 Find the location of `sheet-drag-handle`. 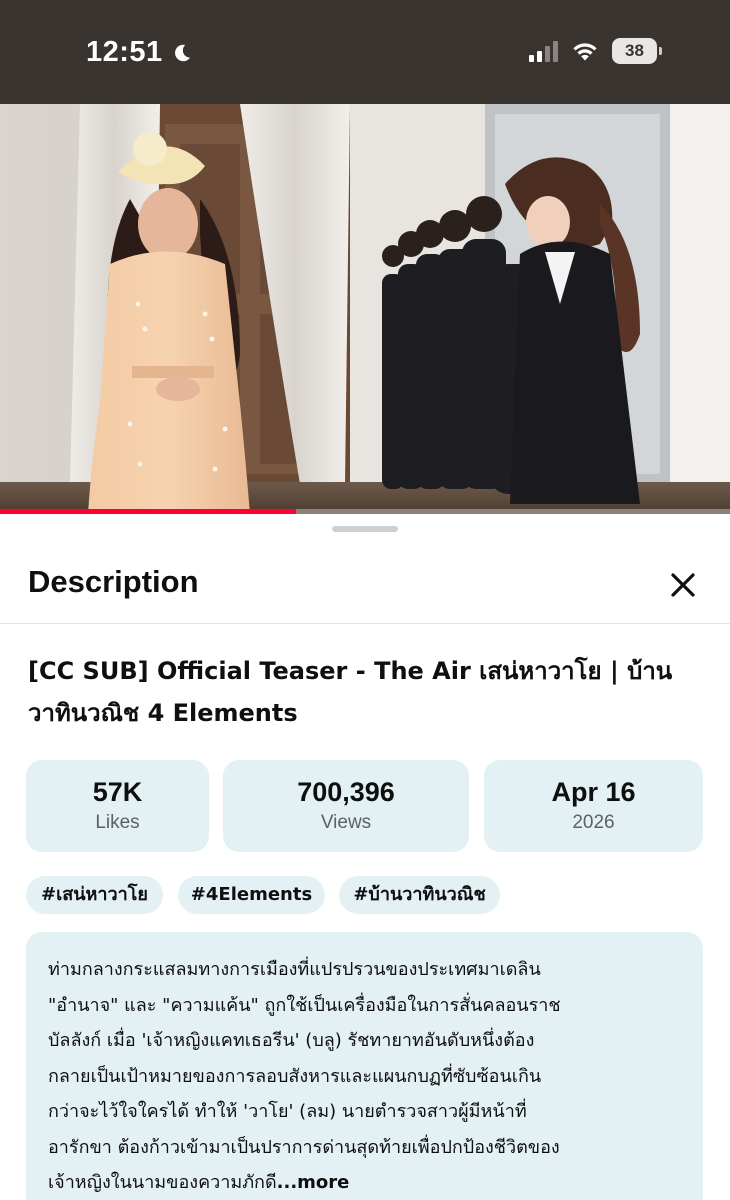

sheet-drag-handle is located at coordinates (365, 529).